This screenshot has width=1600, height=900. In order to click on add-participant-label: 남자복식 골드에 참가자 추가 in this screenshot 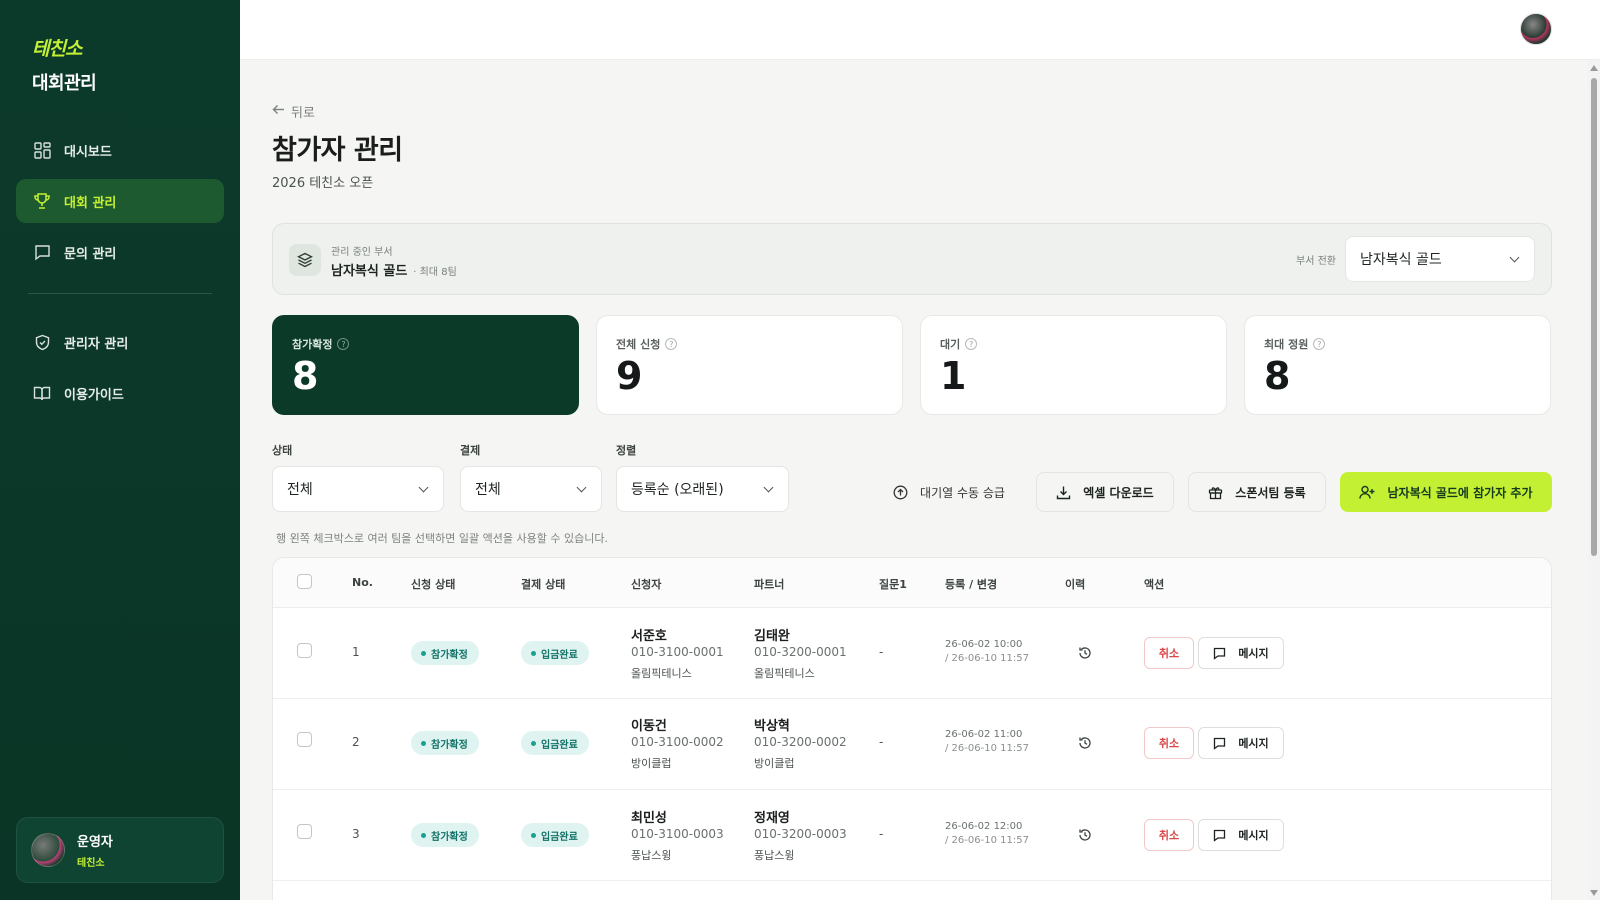, I will do `click(1460, 492)`.